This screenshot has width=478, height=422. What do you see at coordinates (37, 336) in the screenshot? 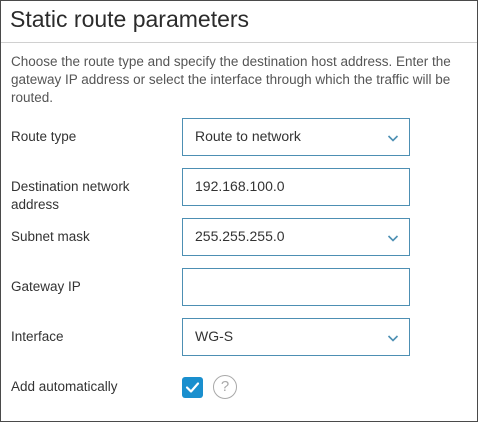
I see `interface-label: Interface` at bounding box center [37, 336].